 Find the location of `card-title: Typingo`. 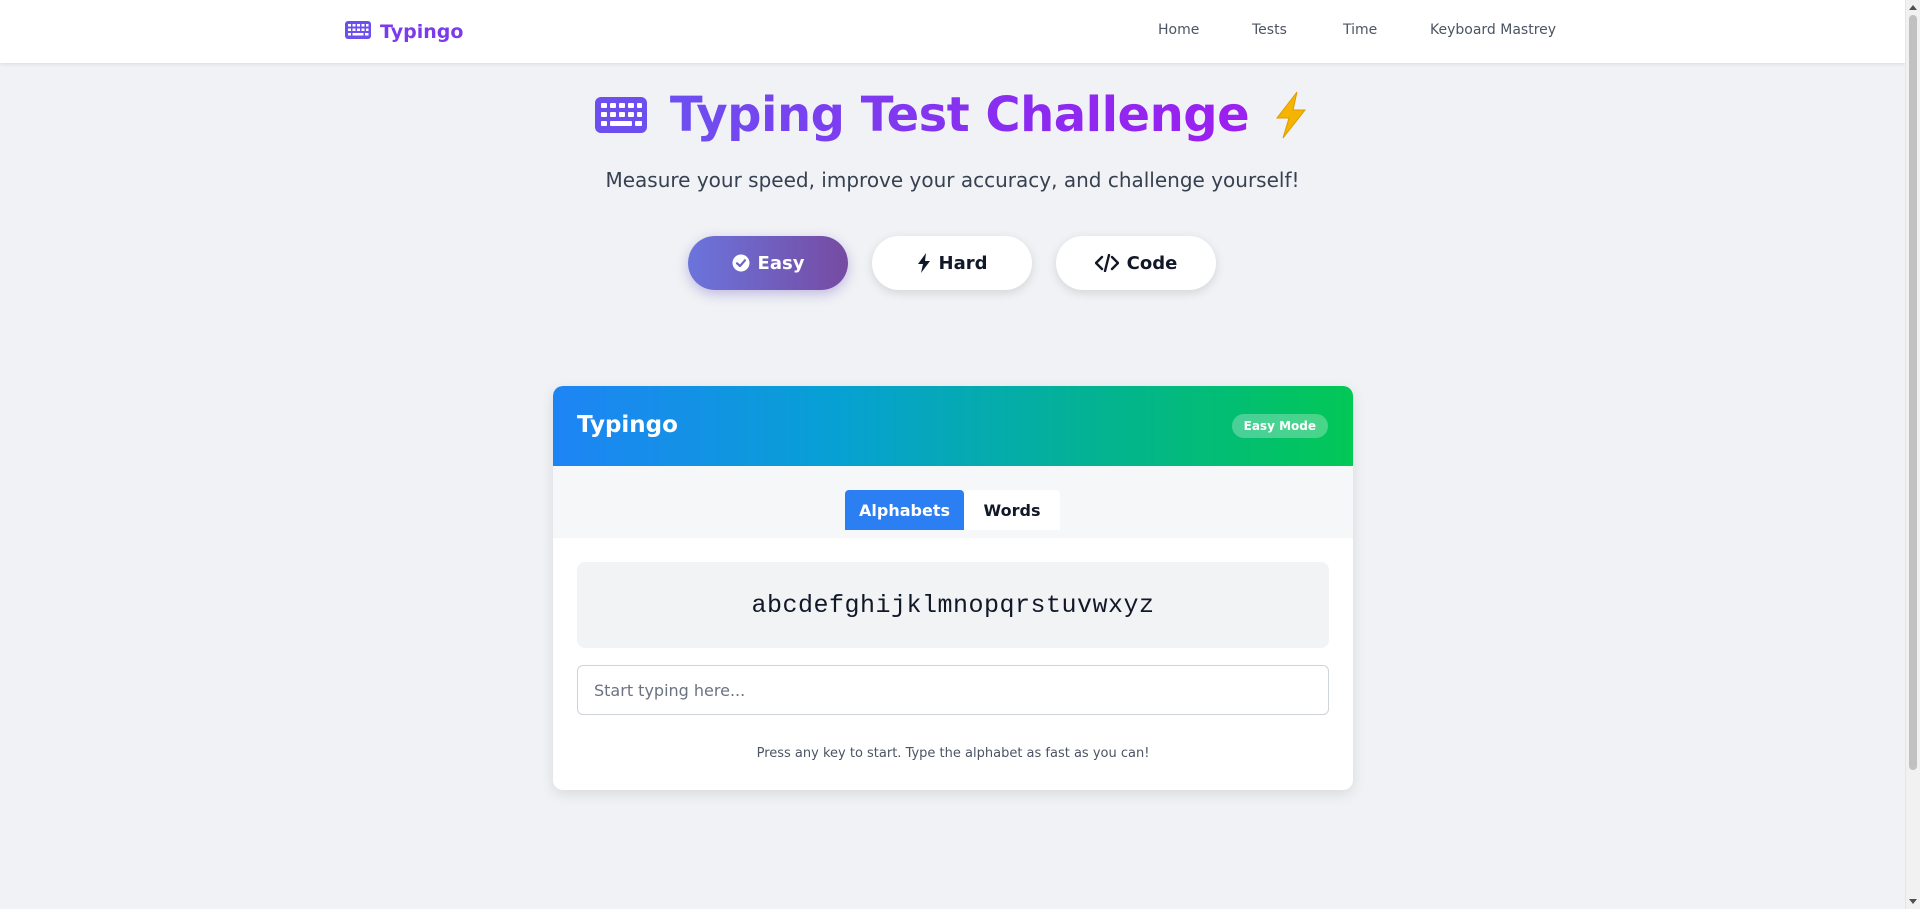

card-title: Typingo is located at coordinates (627, 425).